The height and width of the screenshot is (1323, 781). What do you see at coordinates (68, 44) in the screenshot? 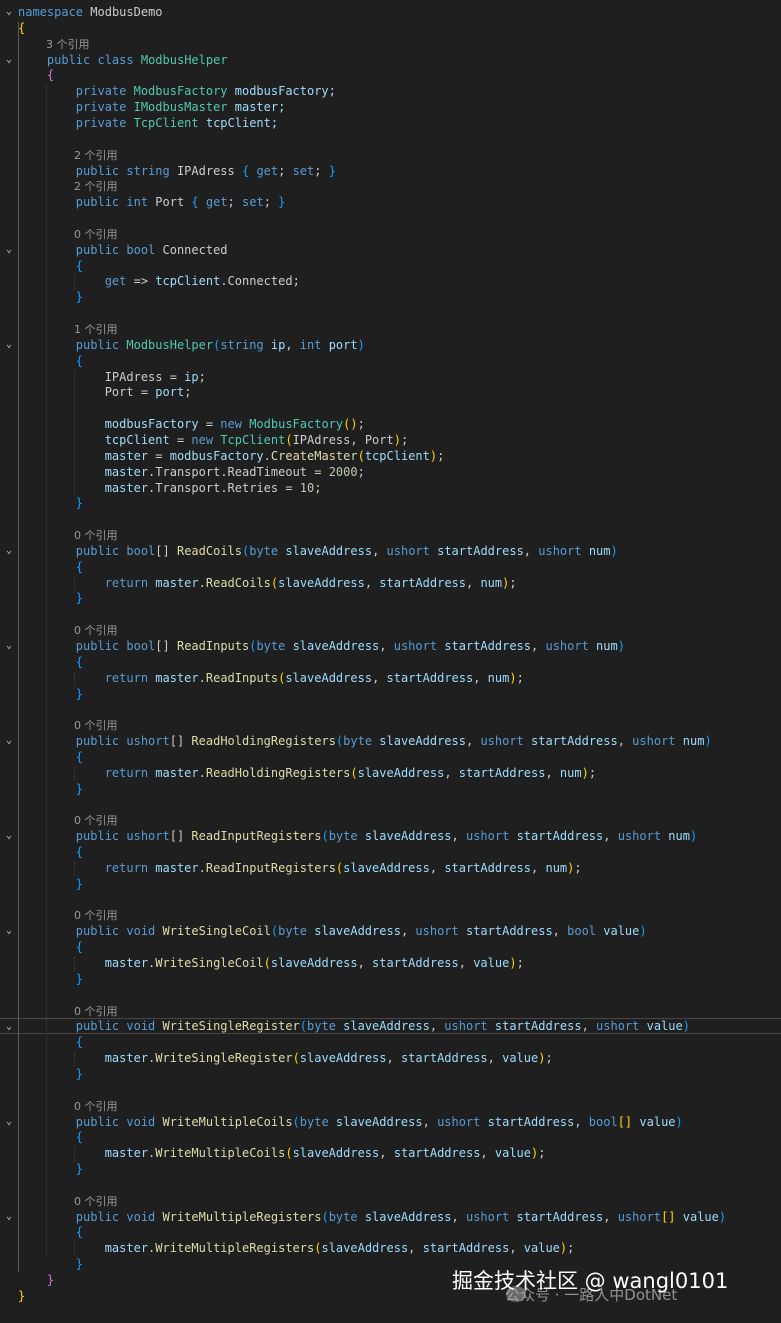
I see `references-codelens: 3 个引用` at bounding box center [68, 44].